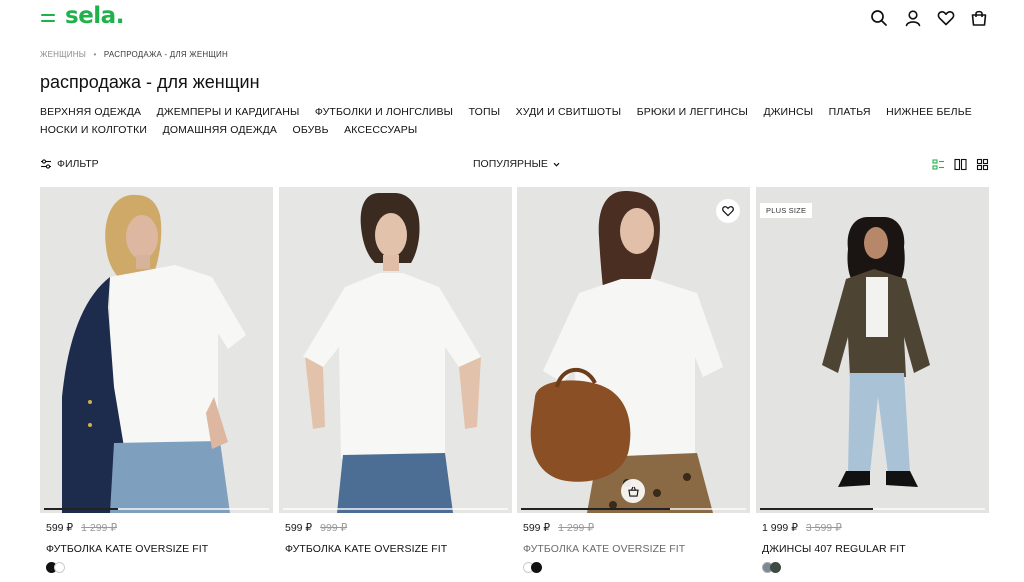  What do you see at coordinates (90, 112) in the screenshot?
I see `category-link-outerwear: ВЕРХНЯЯ ОДЕЖДА` at bounding box center [90, 112].